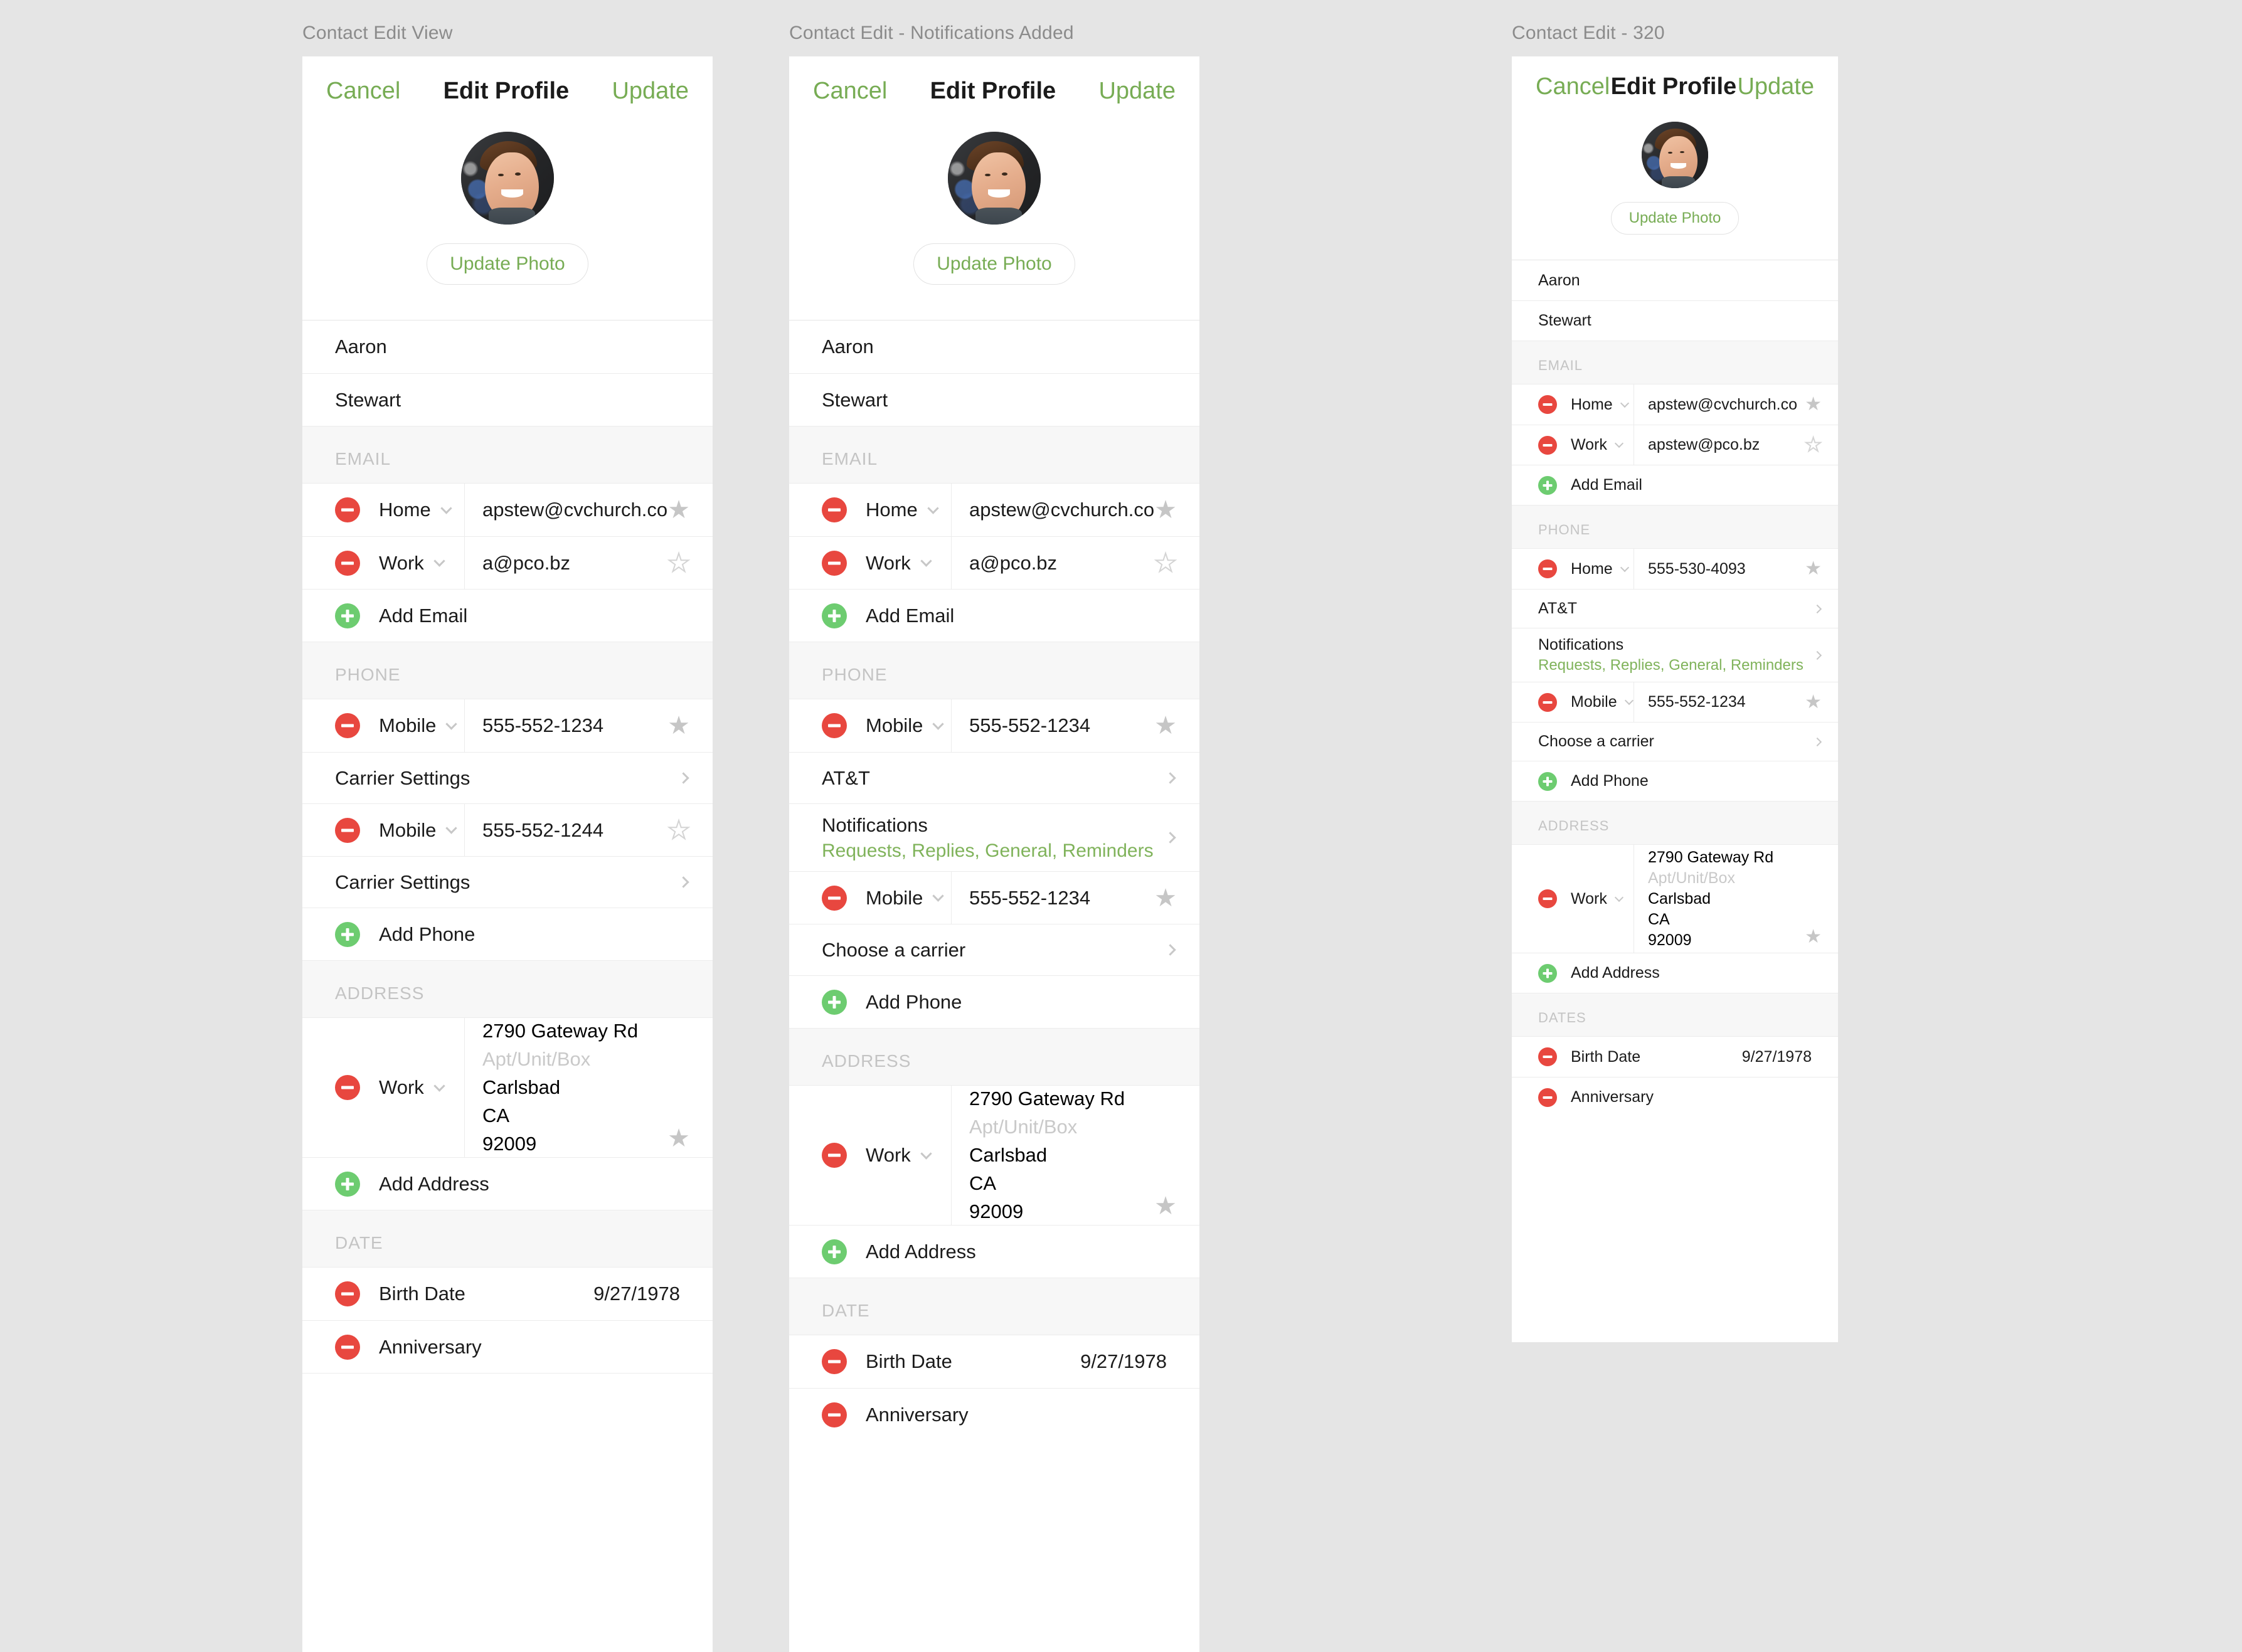  Describe the element at coordinates (1061, 1211) in the screenshot. I see `address-zip: 92009` at that location.